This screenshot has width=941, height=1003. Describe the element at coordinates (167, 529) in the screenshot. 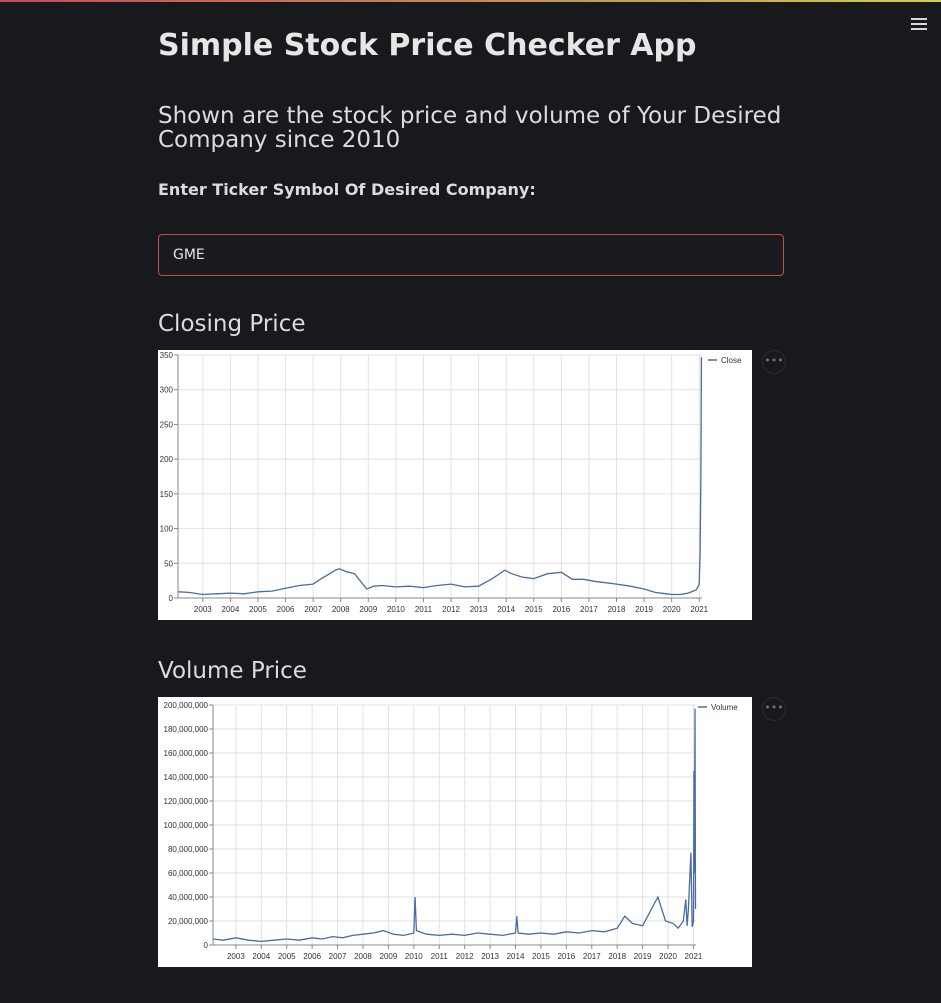

I see `chart-y-tick-label: 100` at that location.